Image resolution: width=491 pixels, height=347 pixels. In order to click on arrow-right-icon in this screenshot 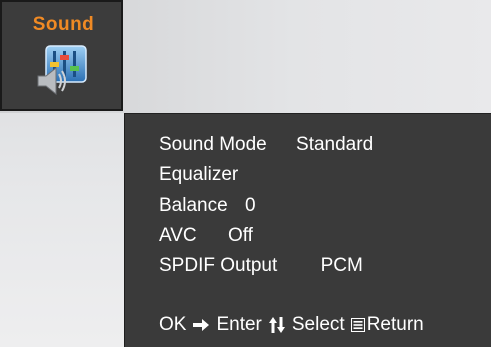, I will do `click(201, 325)`.